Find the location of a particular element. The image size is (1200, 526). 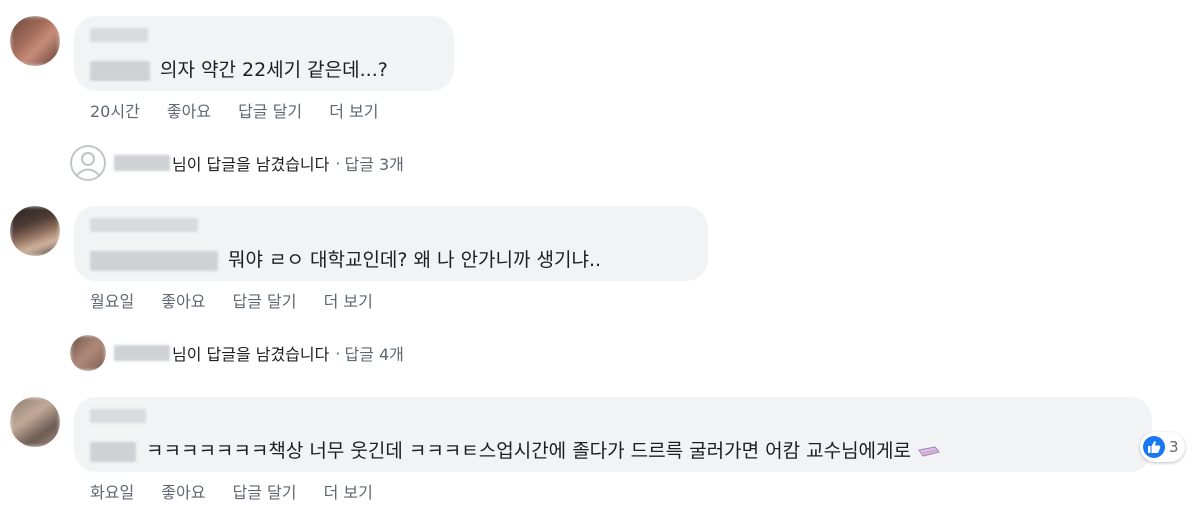

reply-count: 답글 3개 is located at coordinates (373, 163).